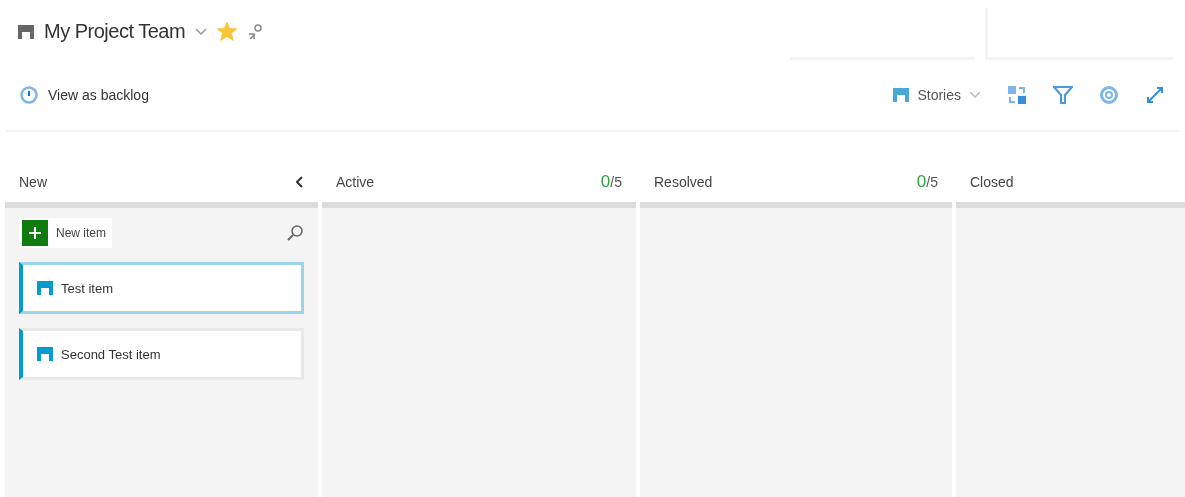 The image size is (1185, 497). What do you see at coordinates (87, 288) in the screenshot?
I see `card-title: Test item` at bounding box center [87, 288].